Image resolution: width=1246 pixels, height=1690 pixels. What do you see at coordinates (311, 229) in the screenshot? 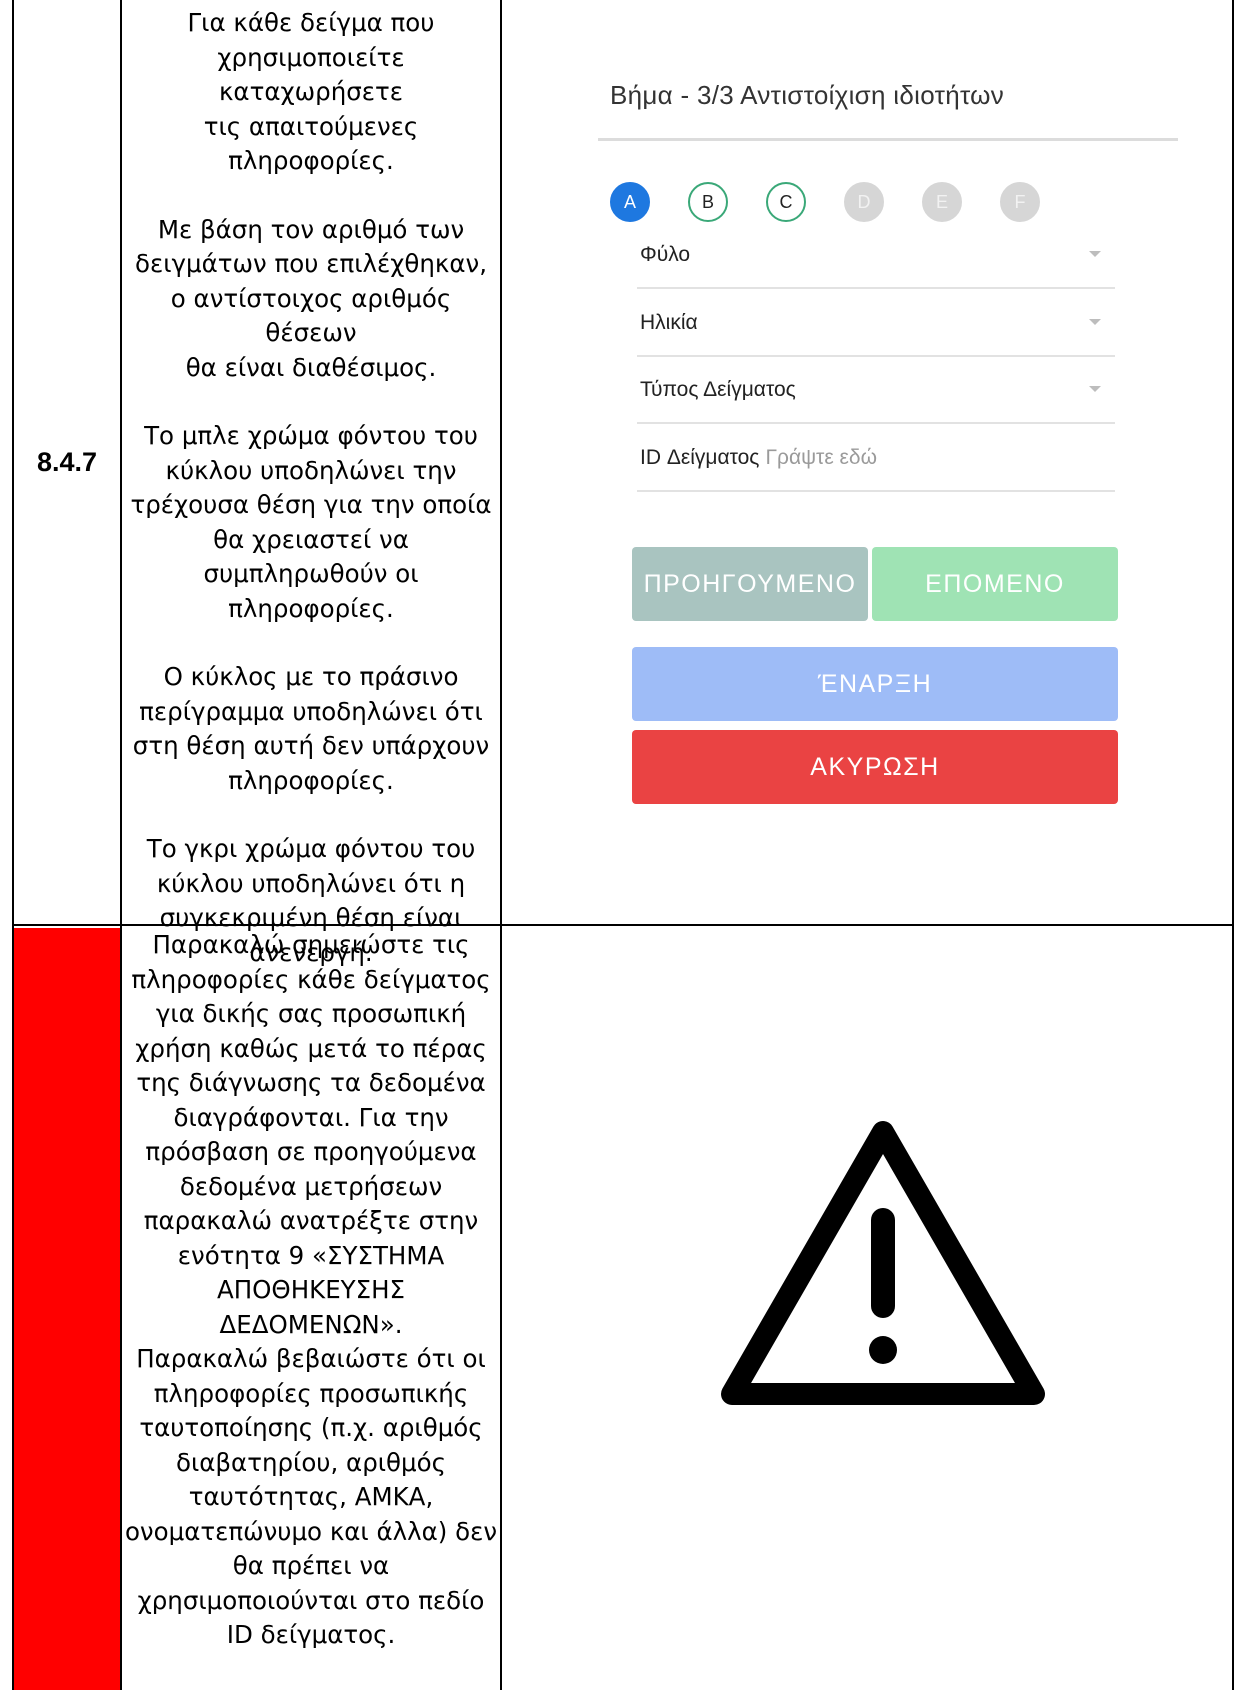
I see `description-line: Με βάση τον αριθμό των` at bounding box center [311, 229].